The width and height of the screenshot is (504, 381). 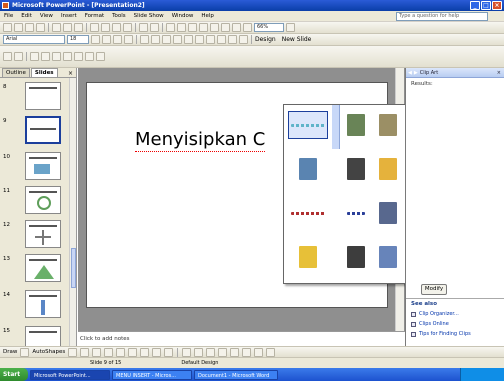 What do you see at coordinates (308, 257) in the screenshot?
I see `school-bus-clip` at bounding box center [308, 257].